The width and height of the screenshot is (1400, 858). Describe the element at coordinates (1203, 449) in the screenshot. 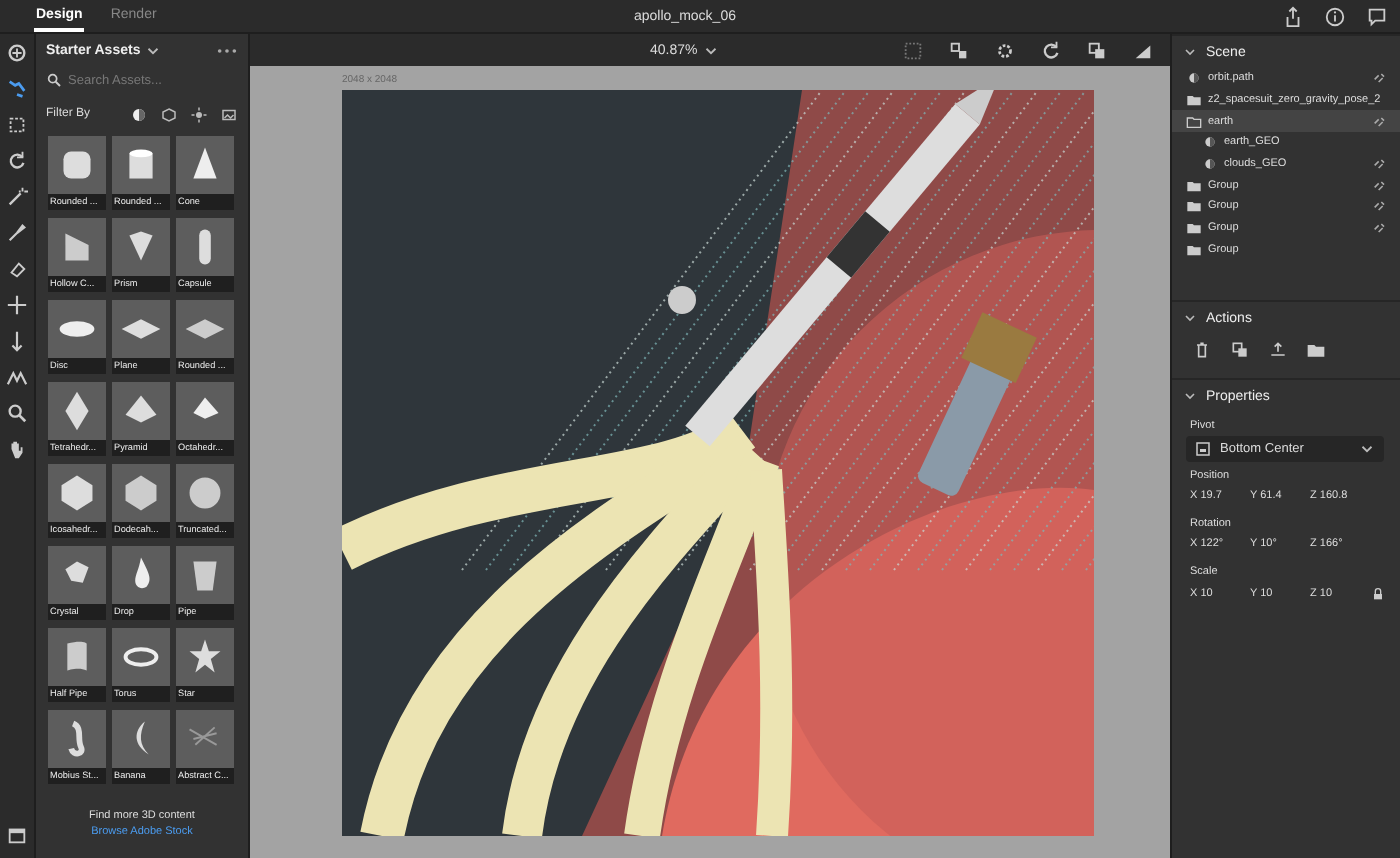

I see `pivot-icon` at that location.